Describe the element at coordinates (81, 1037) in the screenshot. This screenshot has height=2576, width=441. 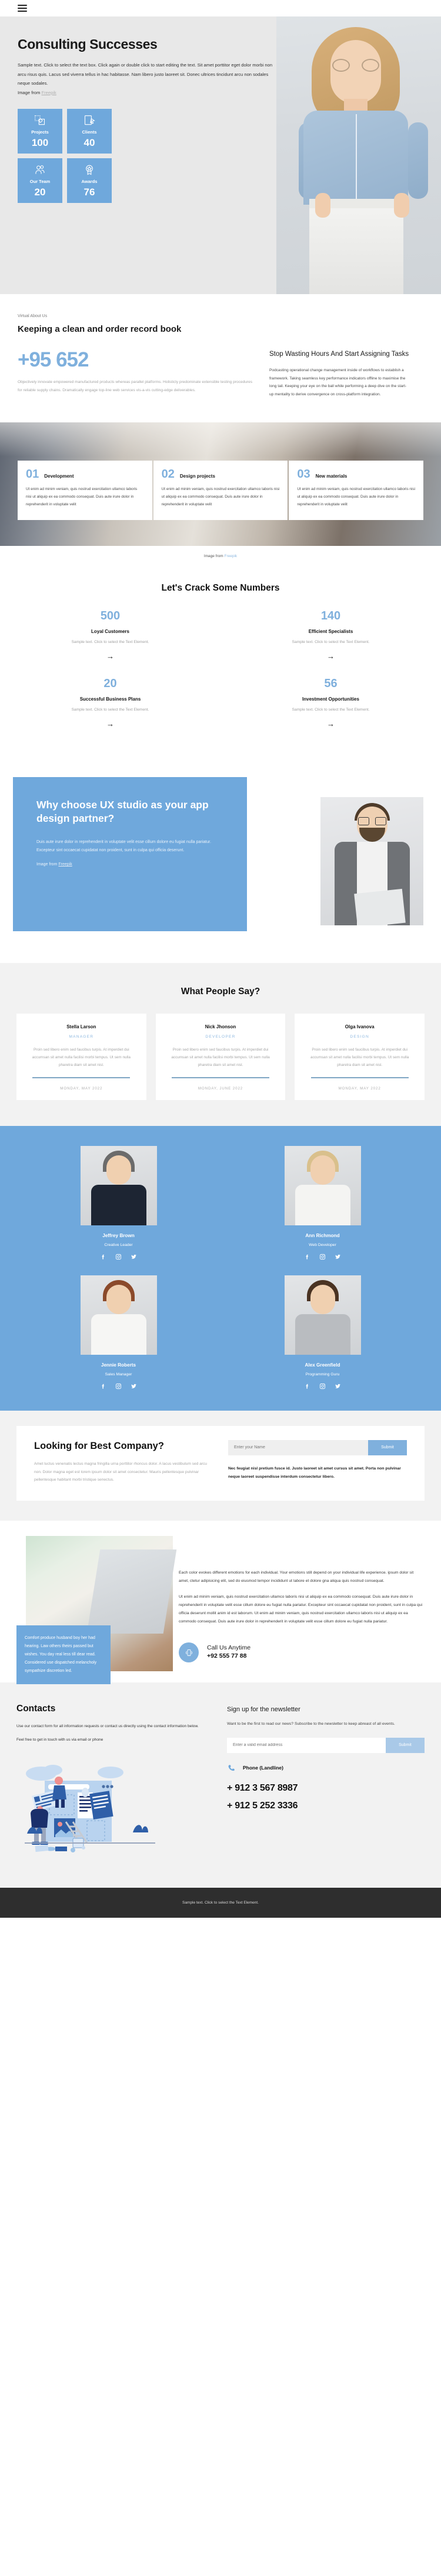
I see `testimonial-role: MANAGER` at that location.